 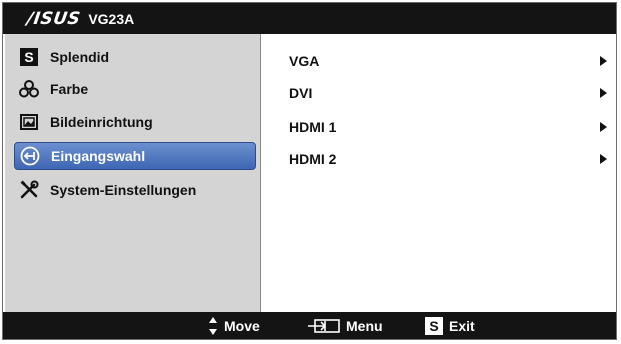 What do you see at coordinates (448, 127) in the screenshot?
I see `source-item-hdmi-1: HDMI 1` at bounding box center [448, 127].